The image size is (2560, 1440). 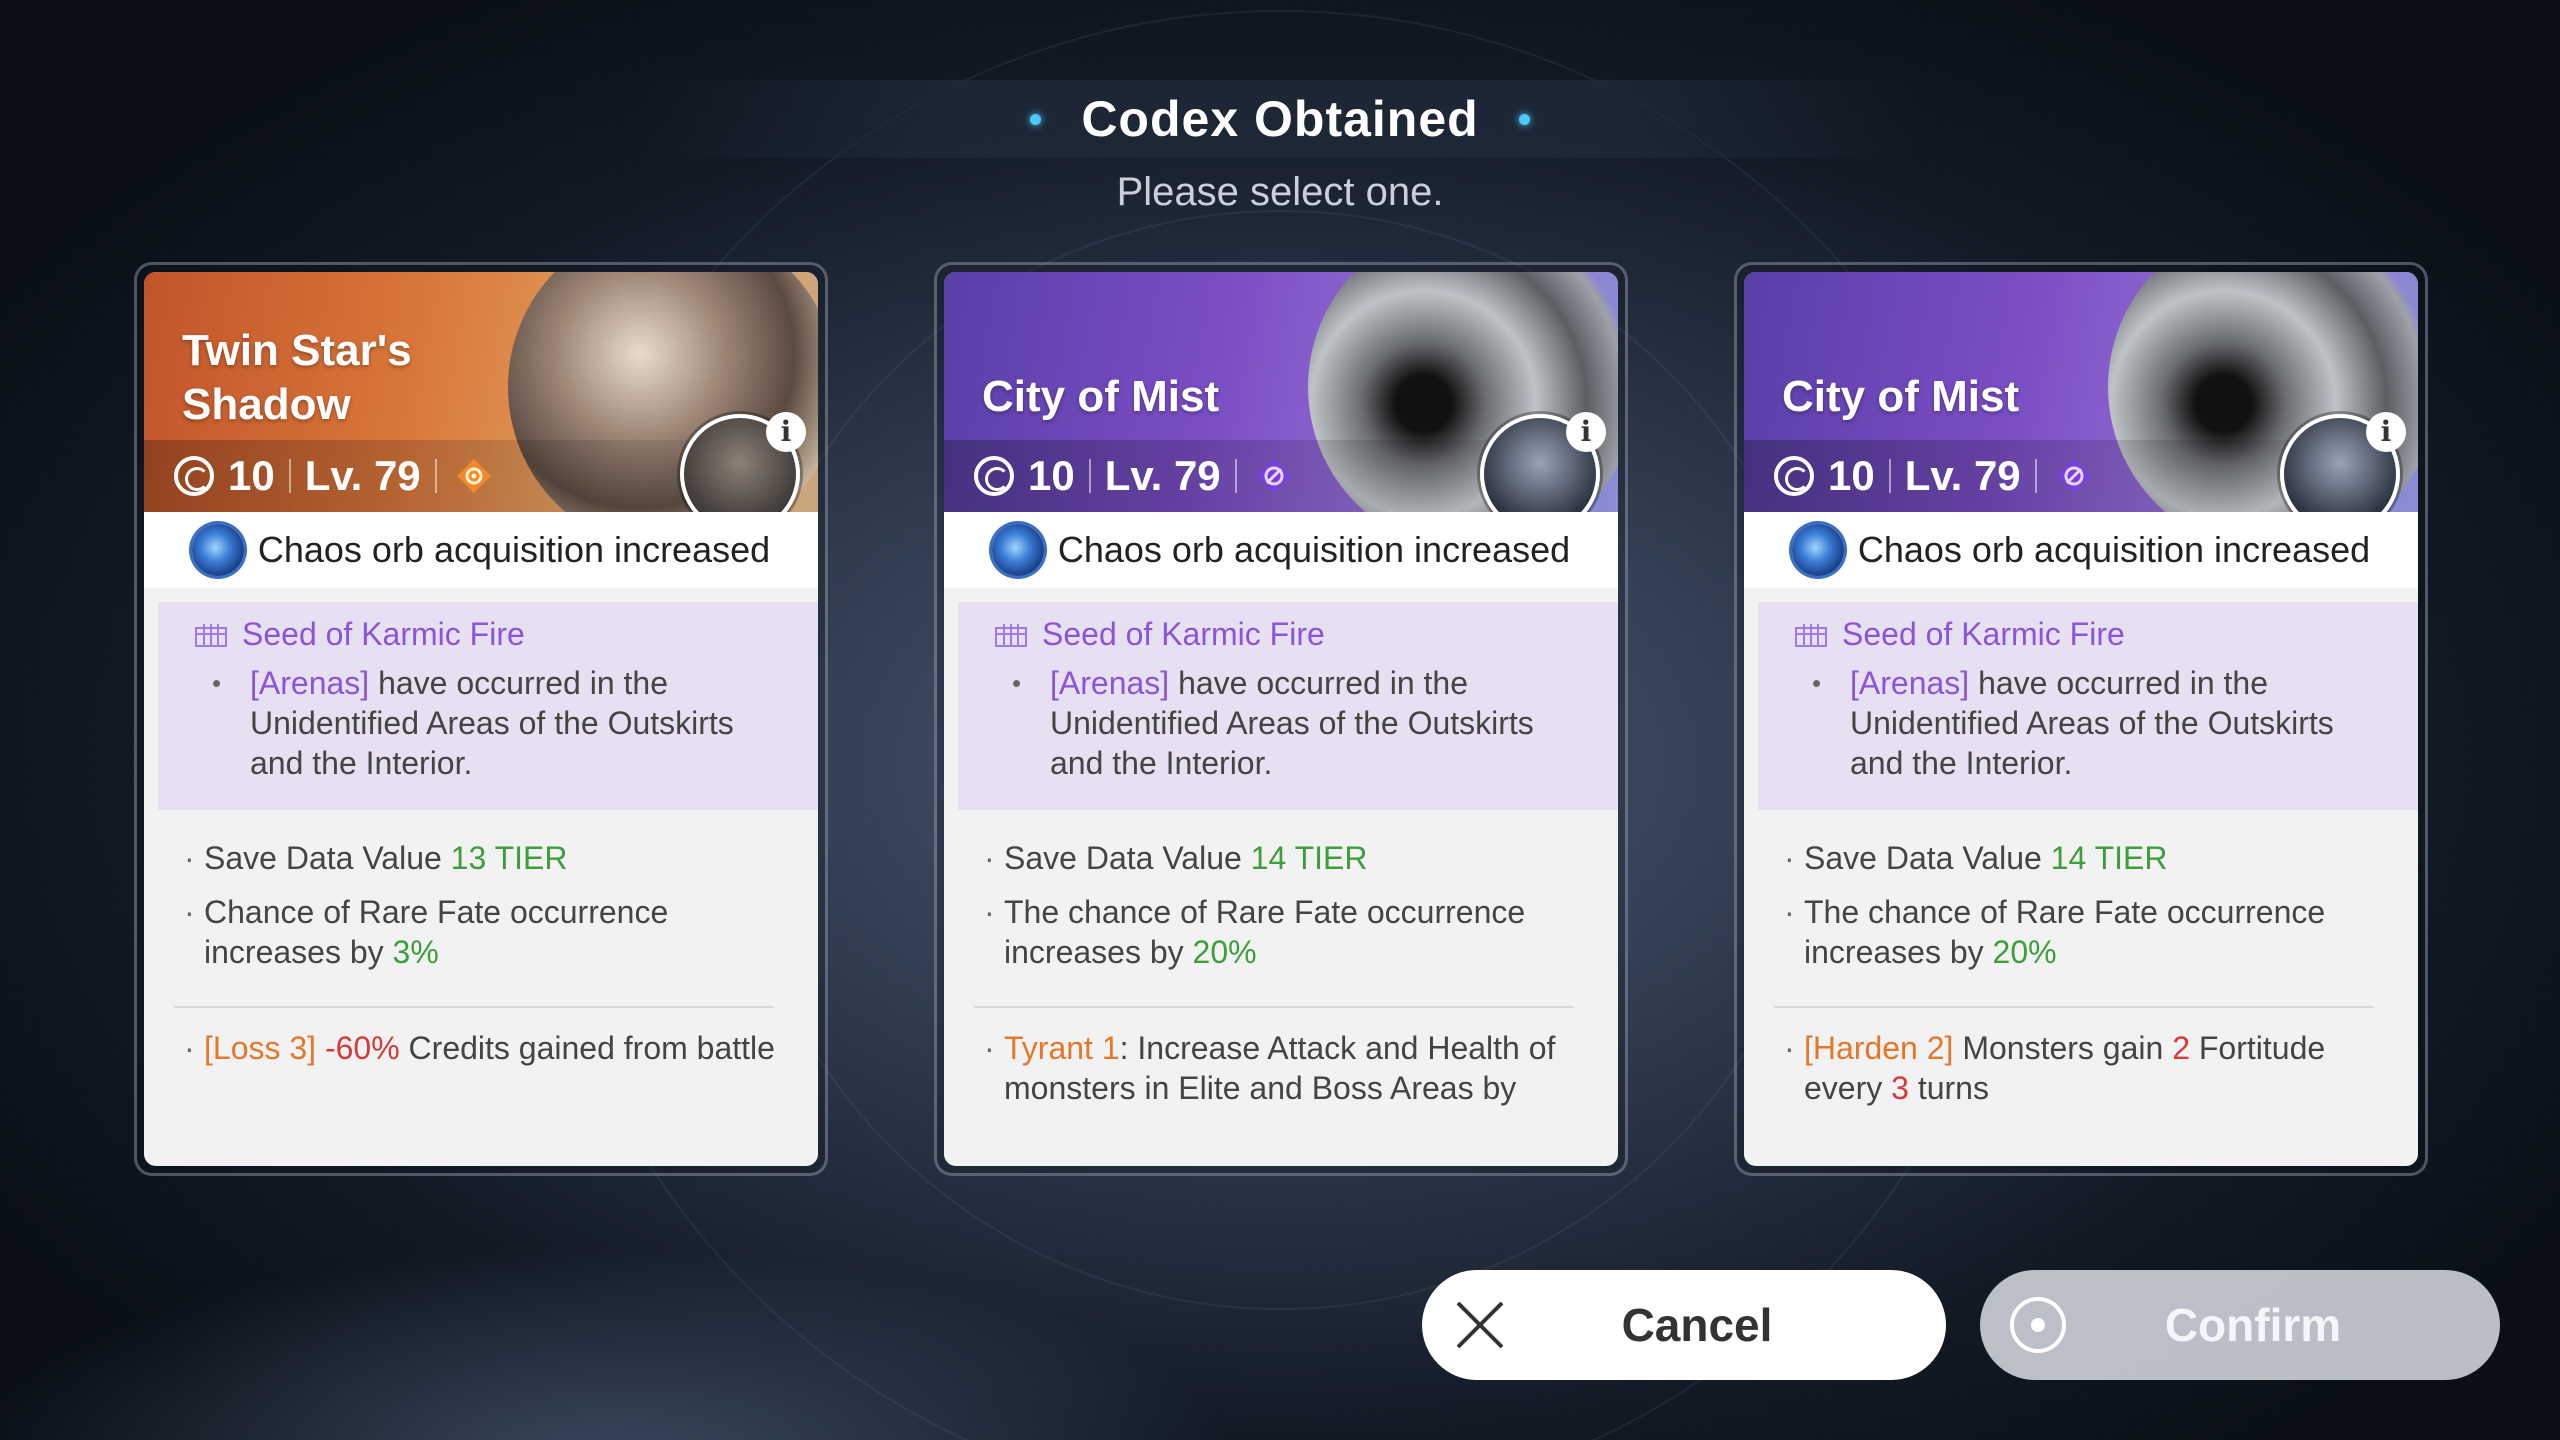 I want to click on confirm-ring-icon, so click(x=2038, y=1325).